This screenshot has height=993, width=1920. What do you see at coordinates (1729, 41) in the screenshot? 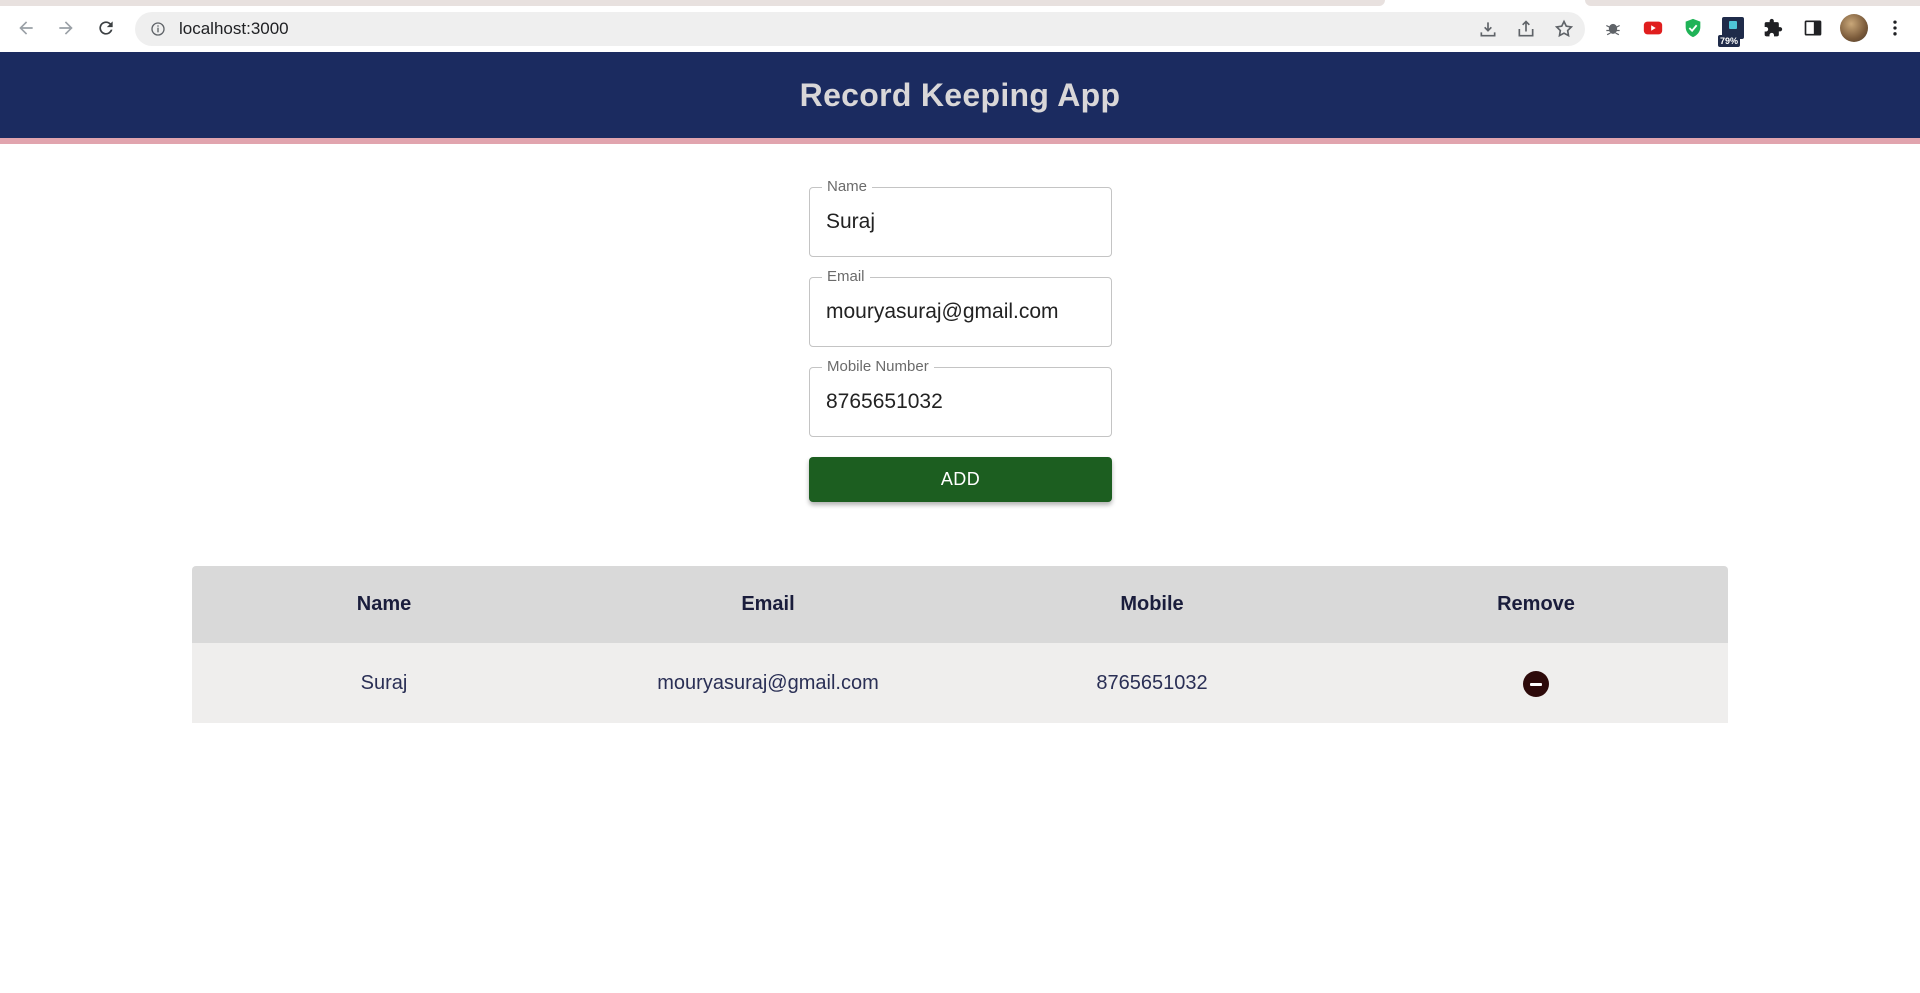
I see `battery-percent-badge: 79%` at bounding box center [1729, 41].